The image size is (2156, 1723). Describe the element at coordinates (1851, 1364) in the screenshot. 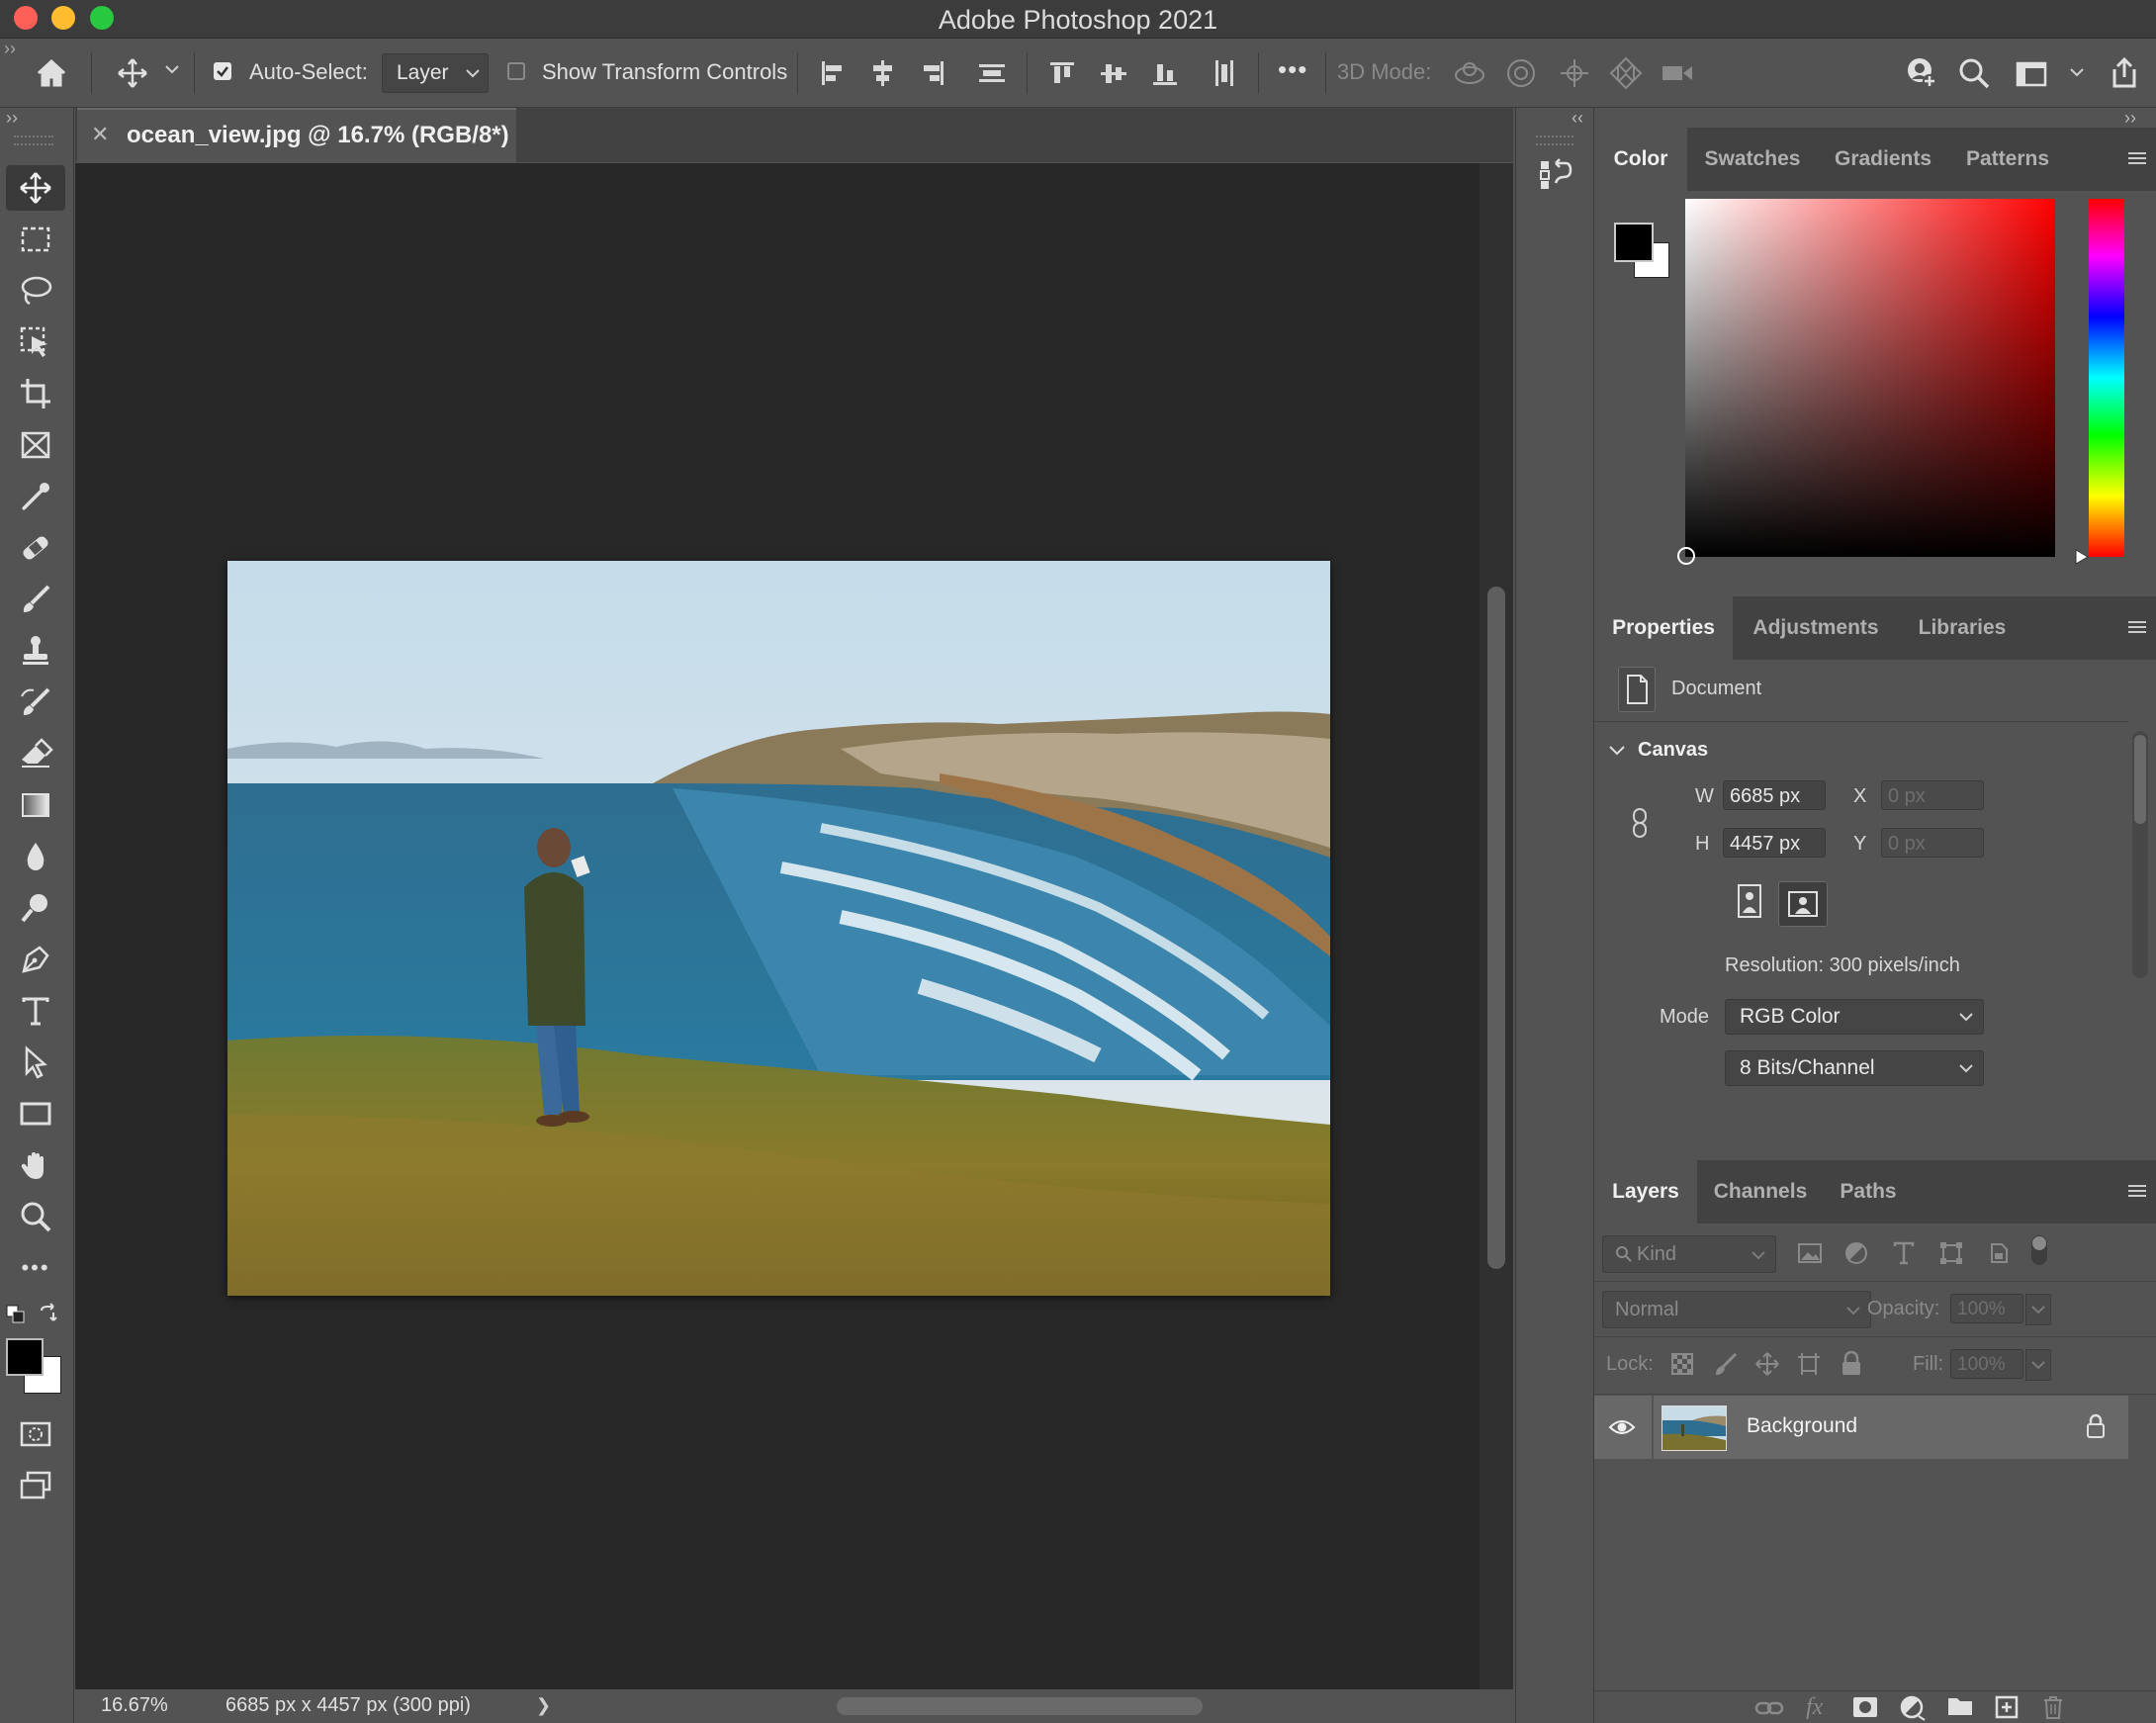

I see `lock-all-icon` at that location.